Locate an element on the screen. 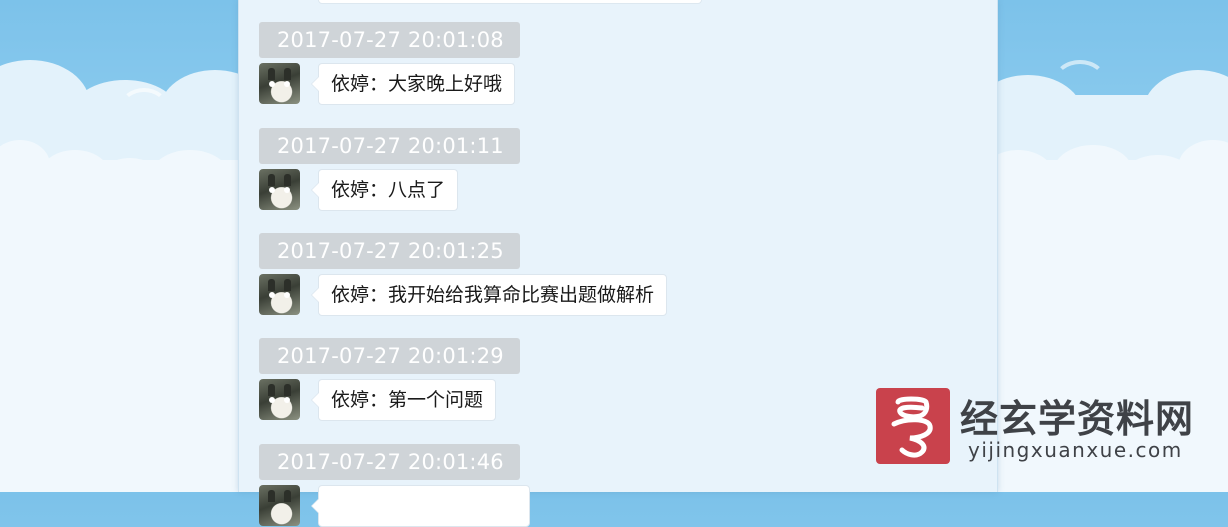 The height and width of the screenshot is (527, 1228). message-bubble: 依婷：大家晚上好哦 is located at coordinates (413, 84).